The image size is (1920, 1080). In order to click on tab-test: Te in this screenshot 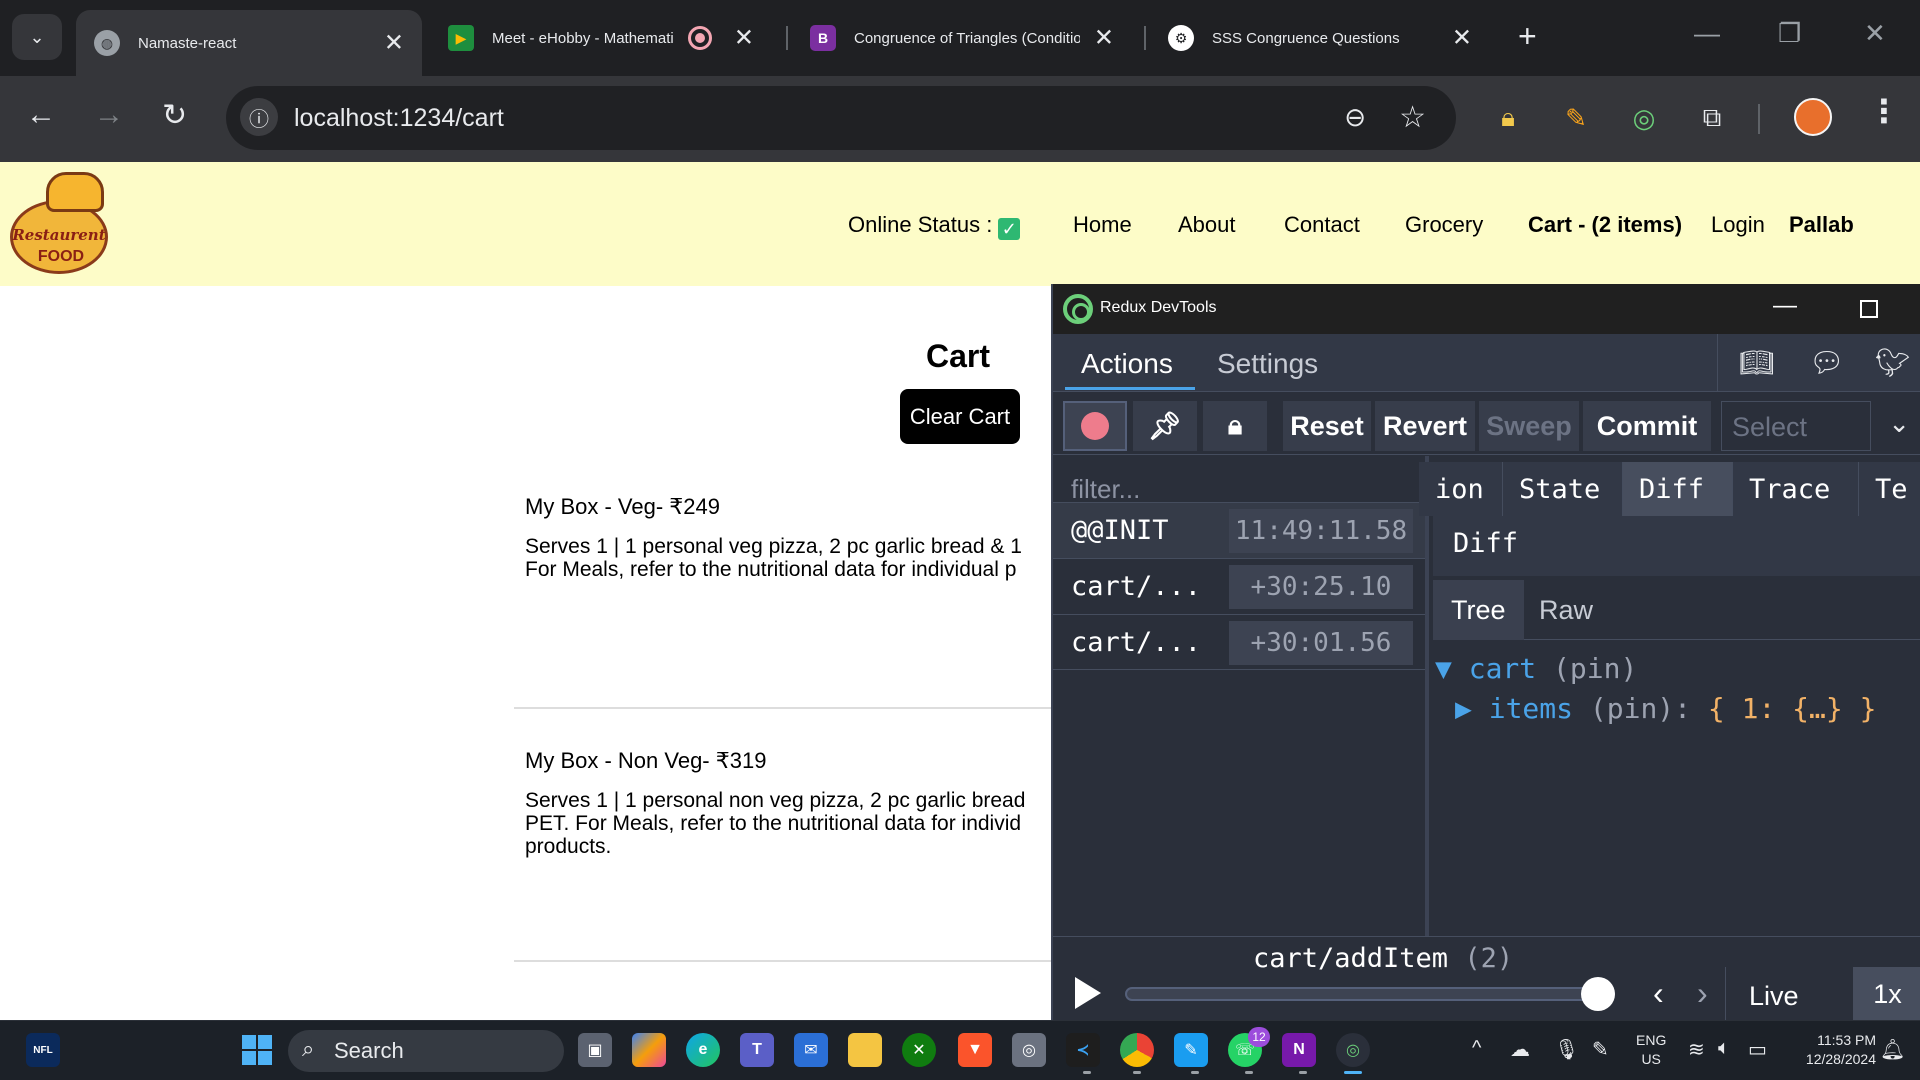, I will do `click(1889, 489)`.